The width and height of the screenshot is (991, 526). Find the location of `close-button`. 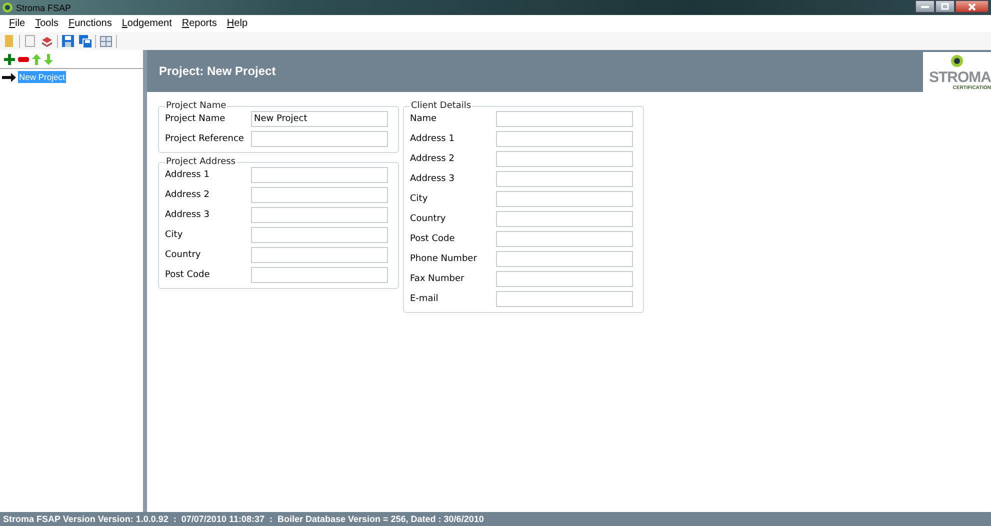

close-button is located at coordinates (972, 6).